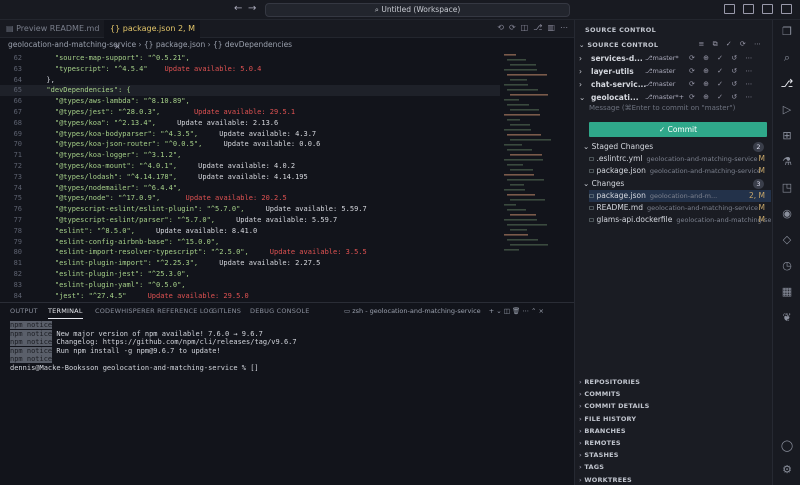 This screenshot has width=800, height=485. Describe the element at coordinates (680, 196) in the screenshot. I see `file-item: ▫ package.json geolocation-and-m... 2, M` at that location.